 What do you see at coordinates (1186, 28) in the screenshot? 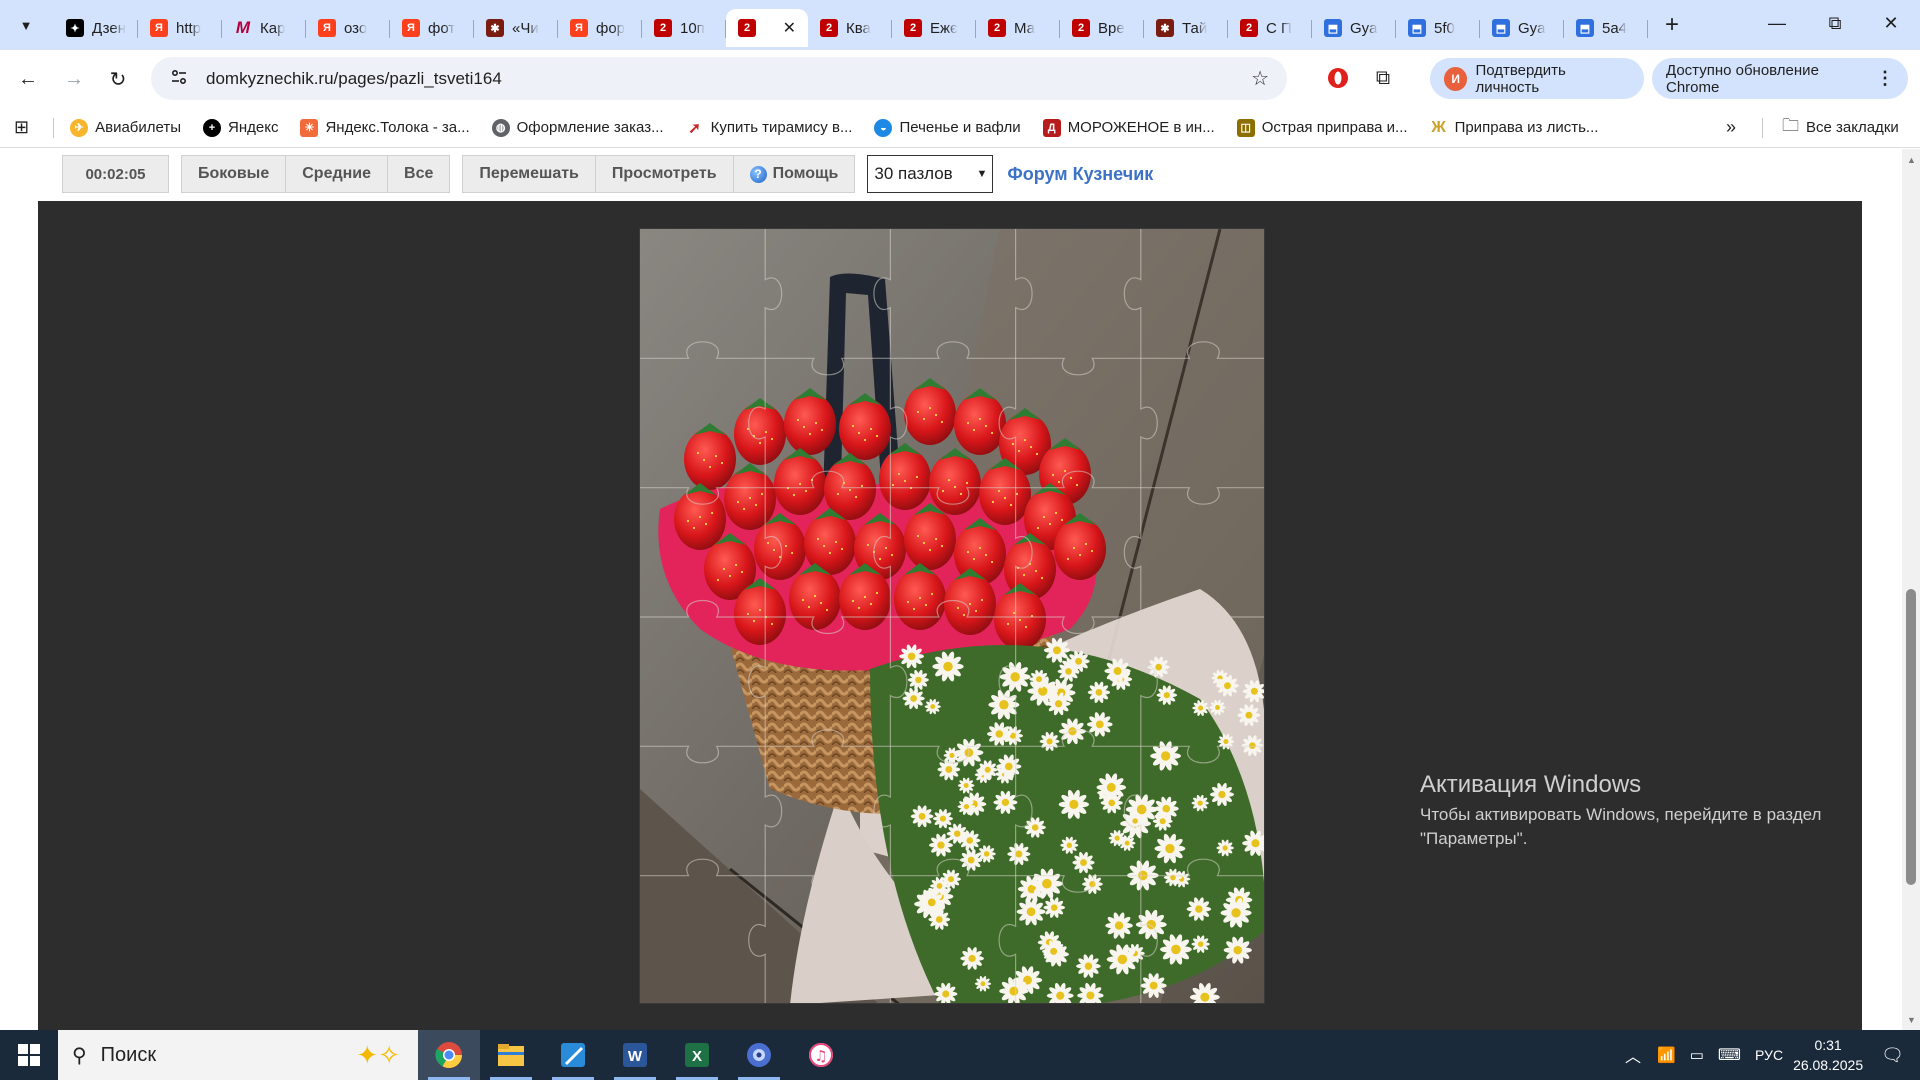
I see `tab: ✱ Тай` at bounding box center [1186, 28].